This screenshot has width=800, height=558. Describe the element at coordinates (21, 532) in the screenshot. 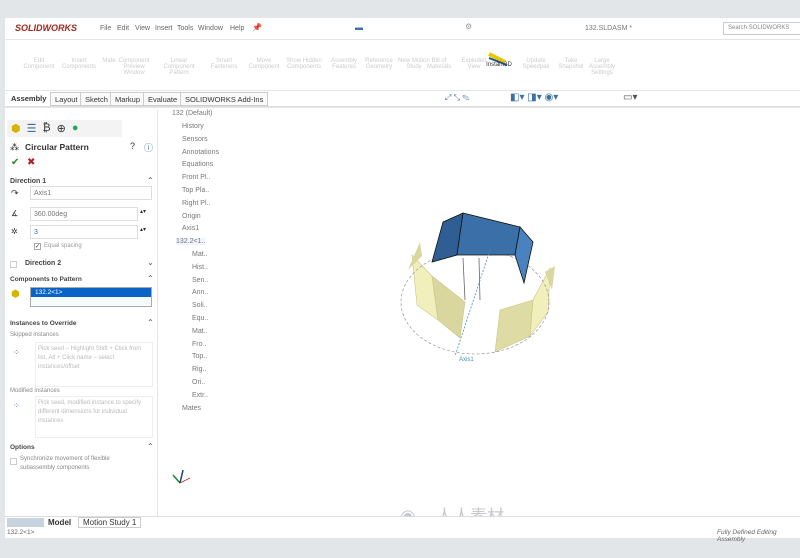

I see `status-selection: 132.2<1>` at that location.